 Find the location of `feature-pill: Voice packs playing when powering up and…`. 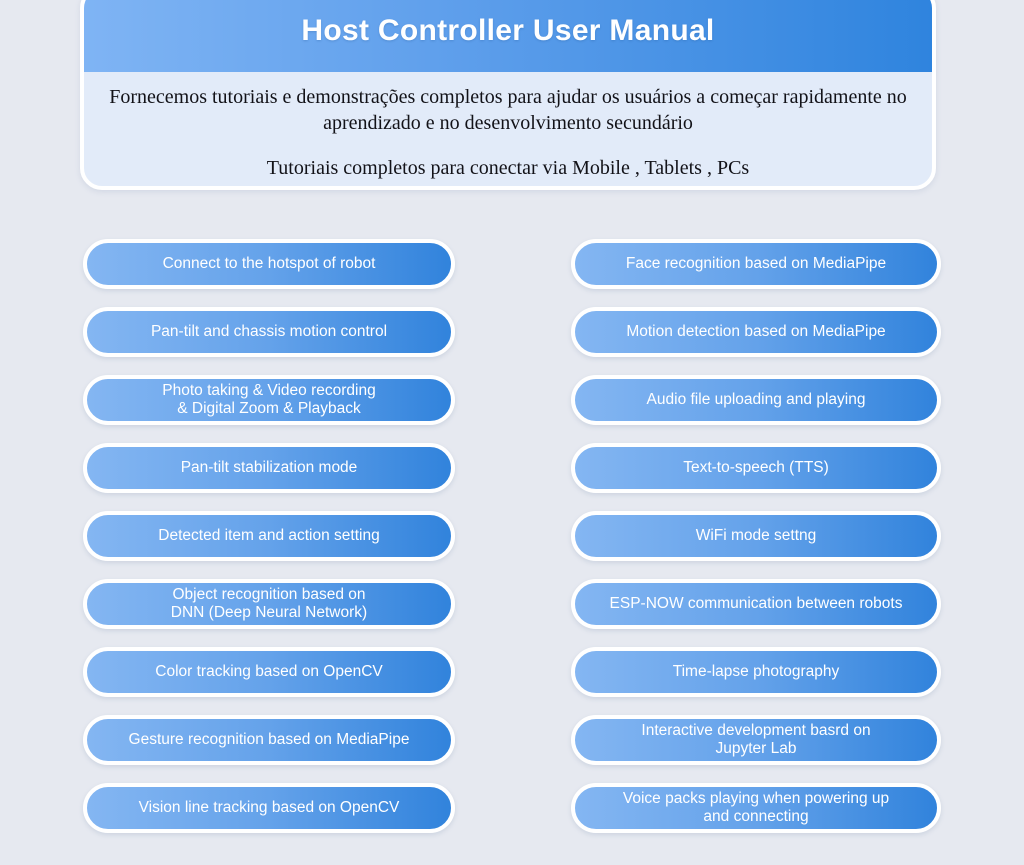

feature-pill: Voice packs playing when powering up and… is located at coordinates (756, 808).